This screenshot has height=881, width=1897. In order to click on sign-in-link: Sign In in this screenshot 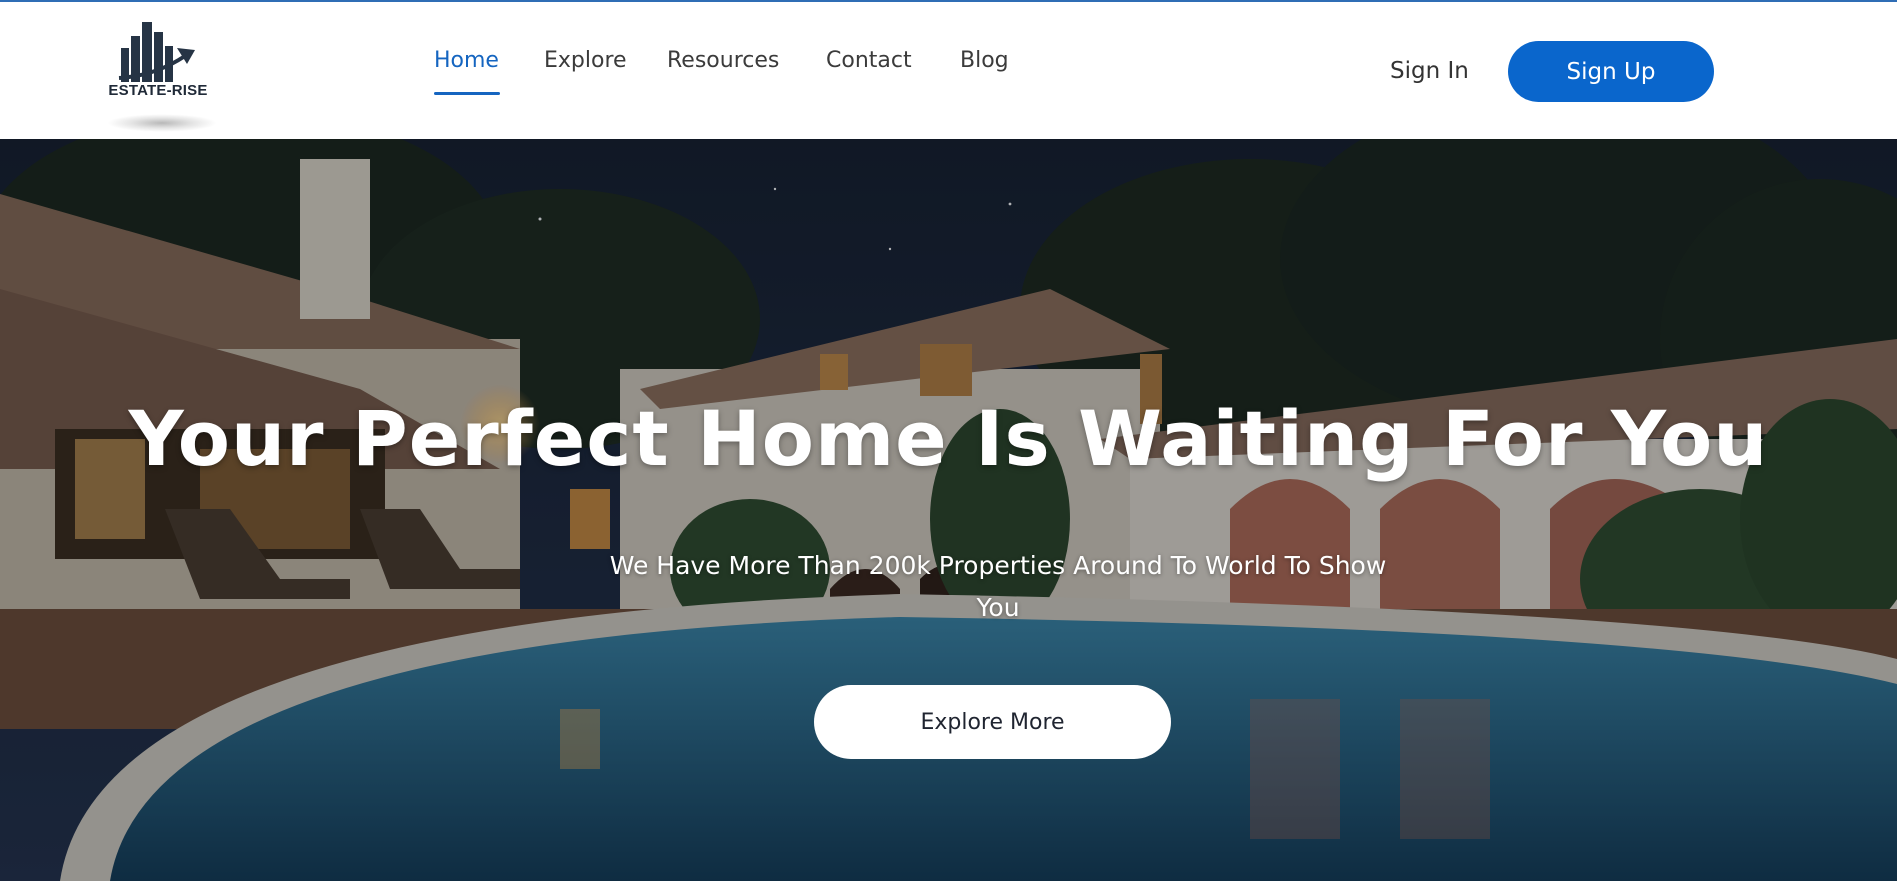, I will do `click(1429, 71)`.